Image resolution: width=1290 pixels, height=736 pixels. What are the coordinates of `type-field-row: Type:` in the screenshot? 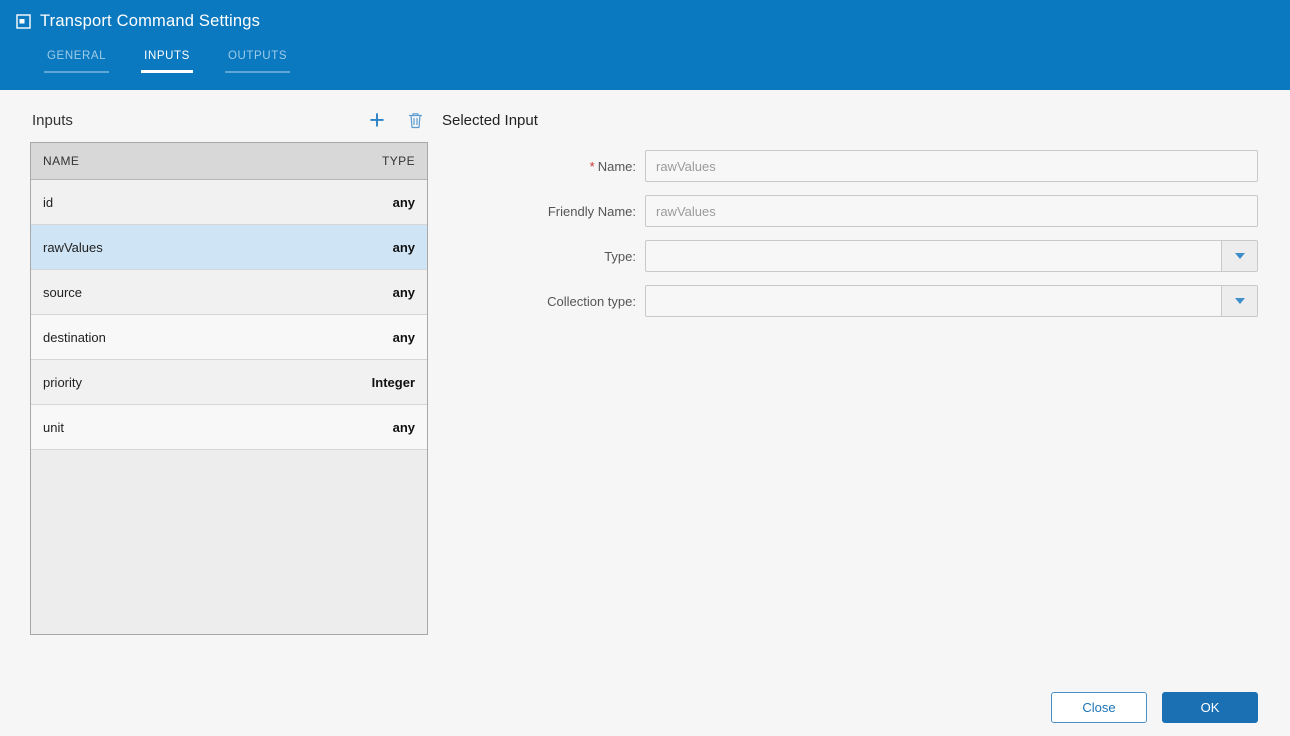 It's located at (849, 256).